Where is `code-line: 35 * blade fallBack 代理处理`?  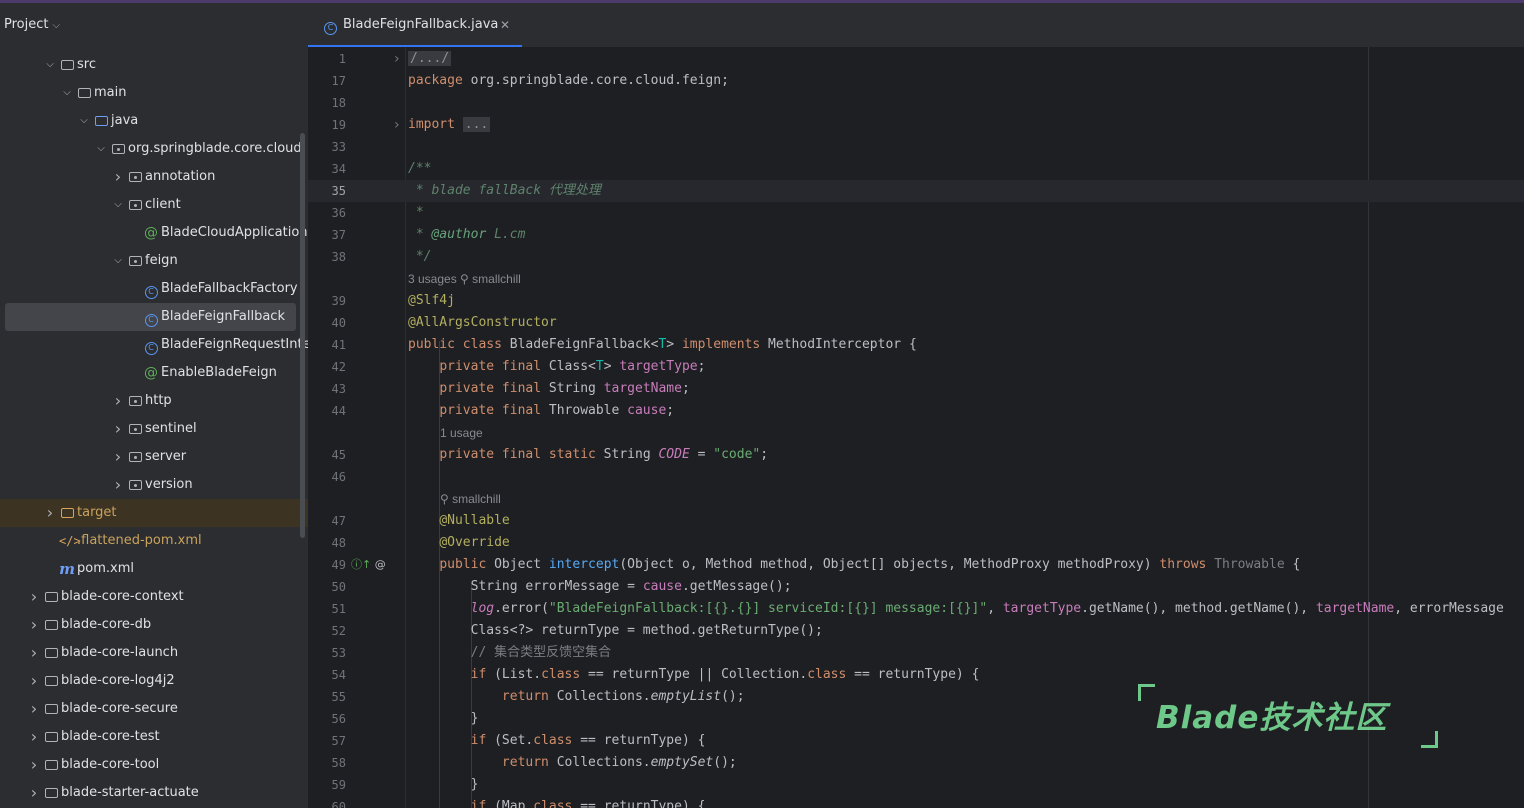
code-line: 35 * blade fallBack 代理处理 is located at coordinates (916, 191).